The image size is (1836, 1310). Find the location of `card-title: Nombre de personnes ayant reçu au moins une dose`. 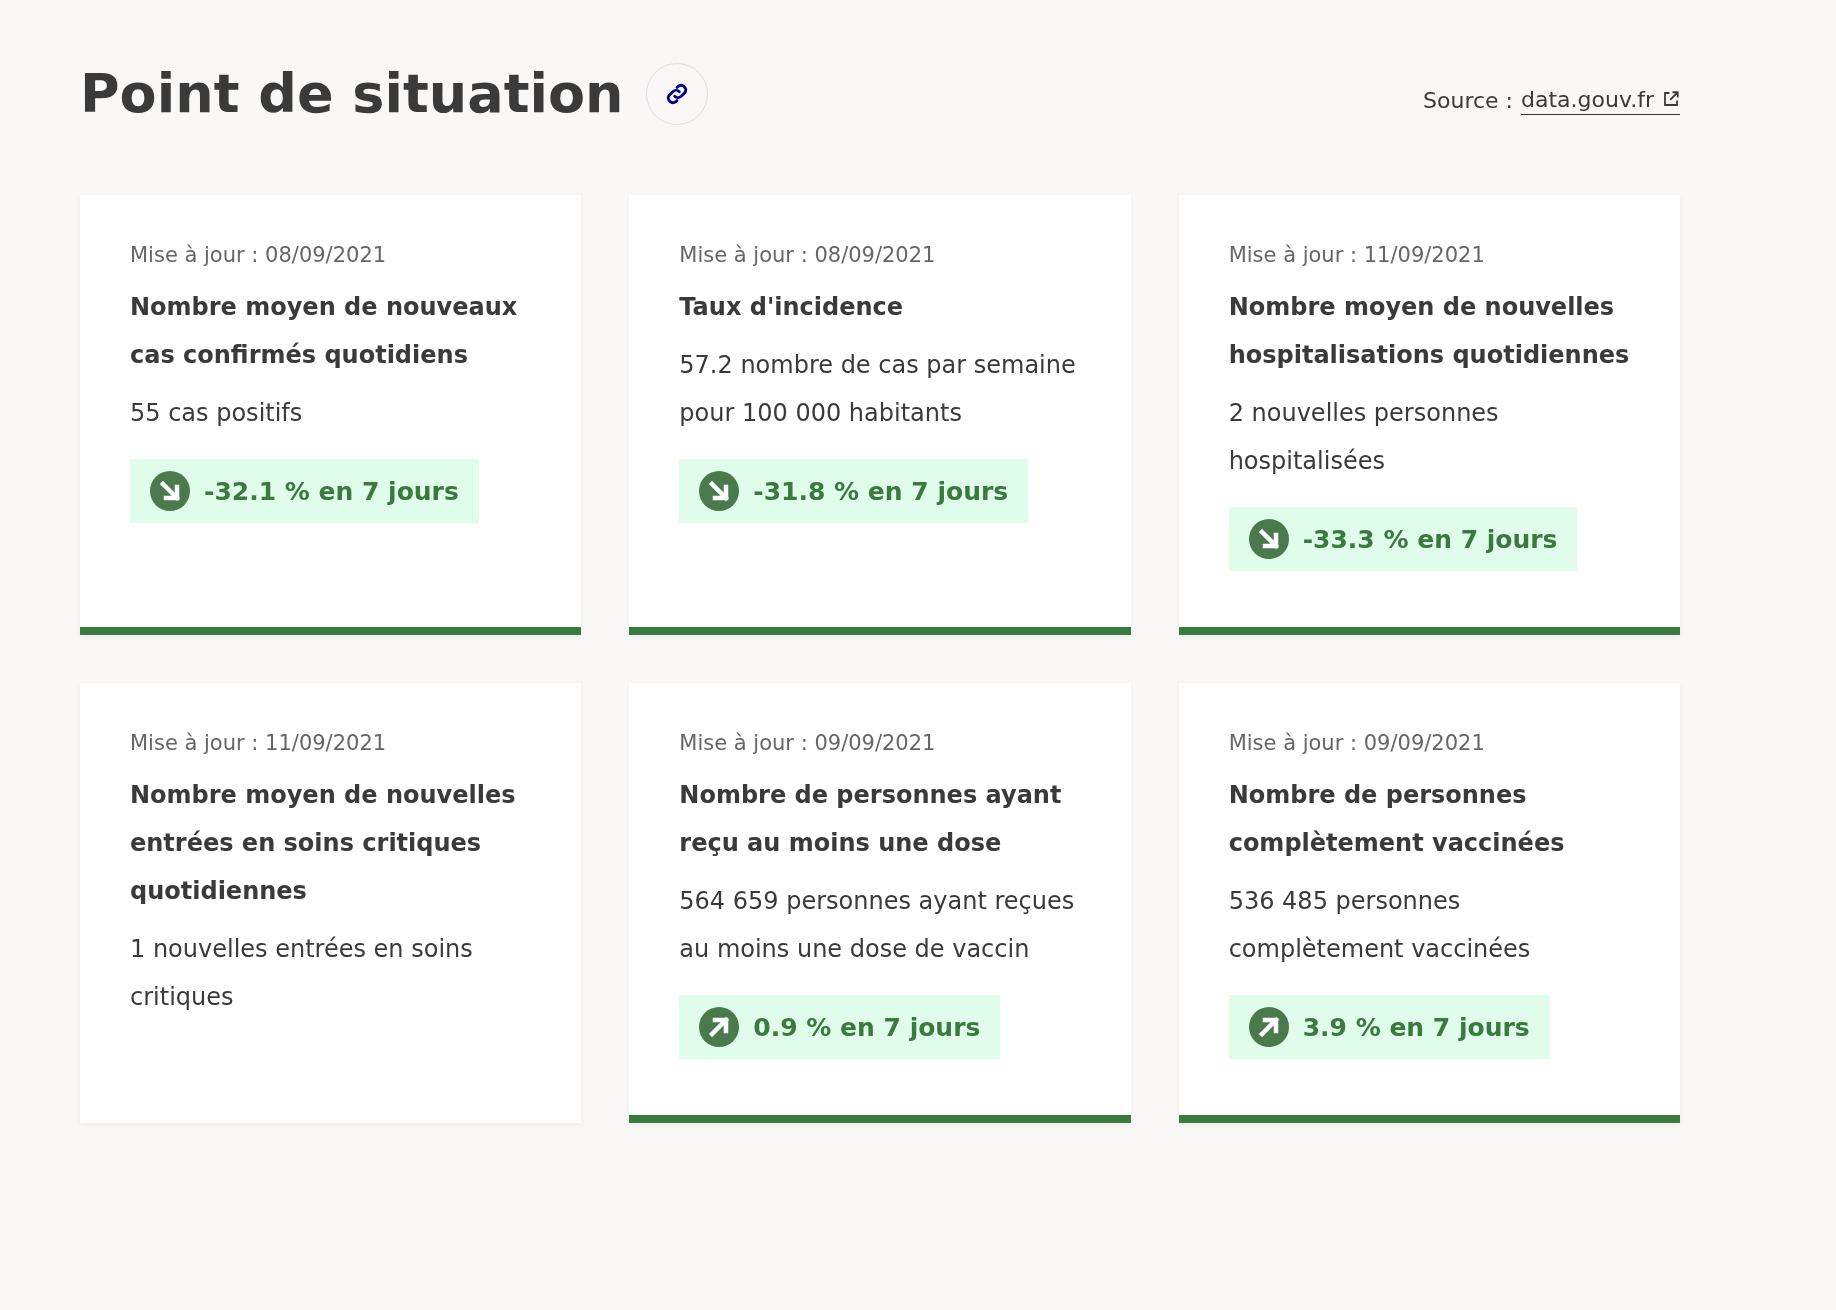

card-title: Nombre de personnes ayant reçu au moins une dose is located at coordinates (871, 819).